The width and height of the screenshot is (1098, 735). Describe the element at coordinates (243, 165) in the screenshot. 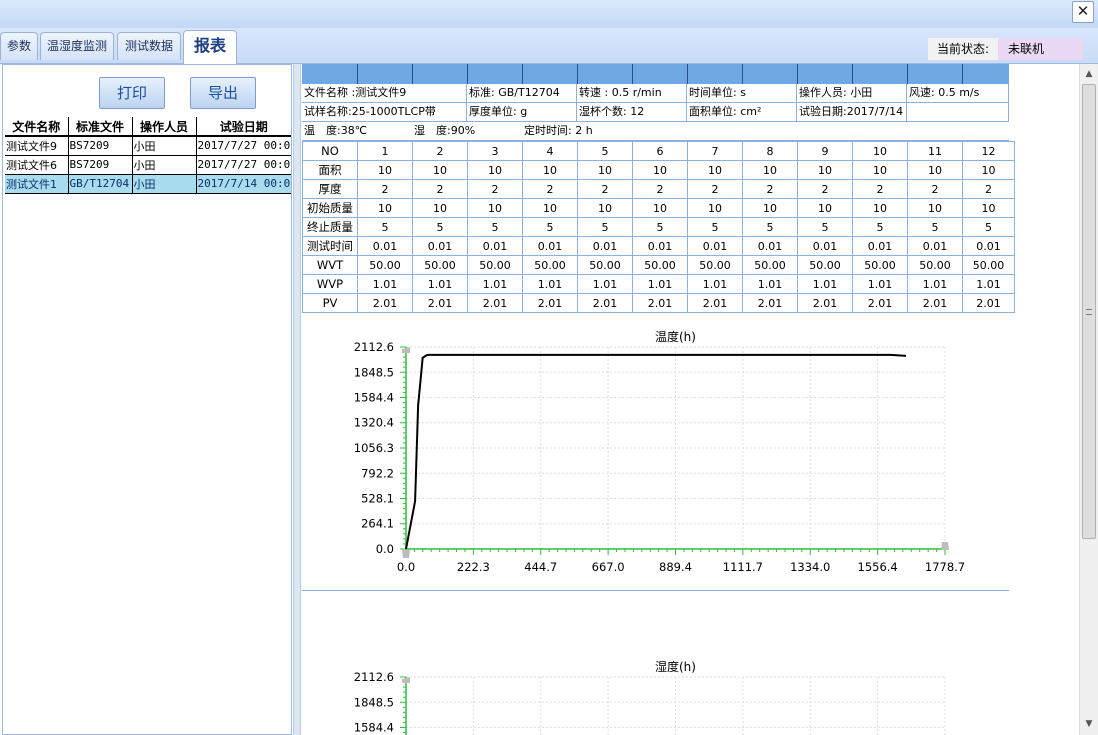

I see `file-date: 2017/7/27 00:00` at that location.